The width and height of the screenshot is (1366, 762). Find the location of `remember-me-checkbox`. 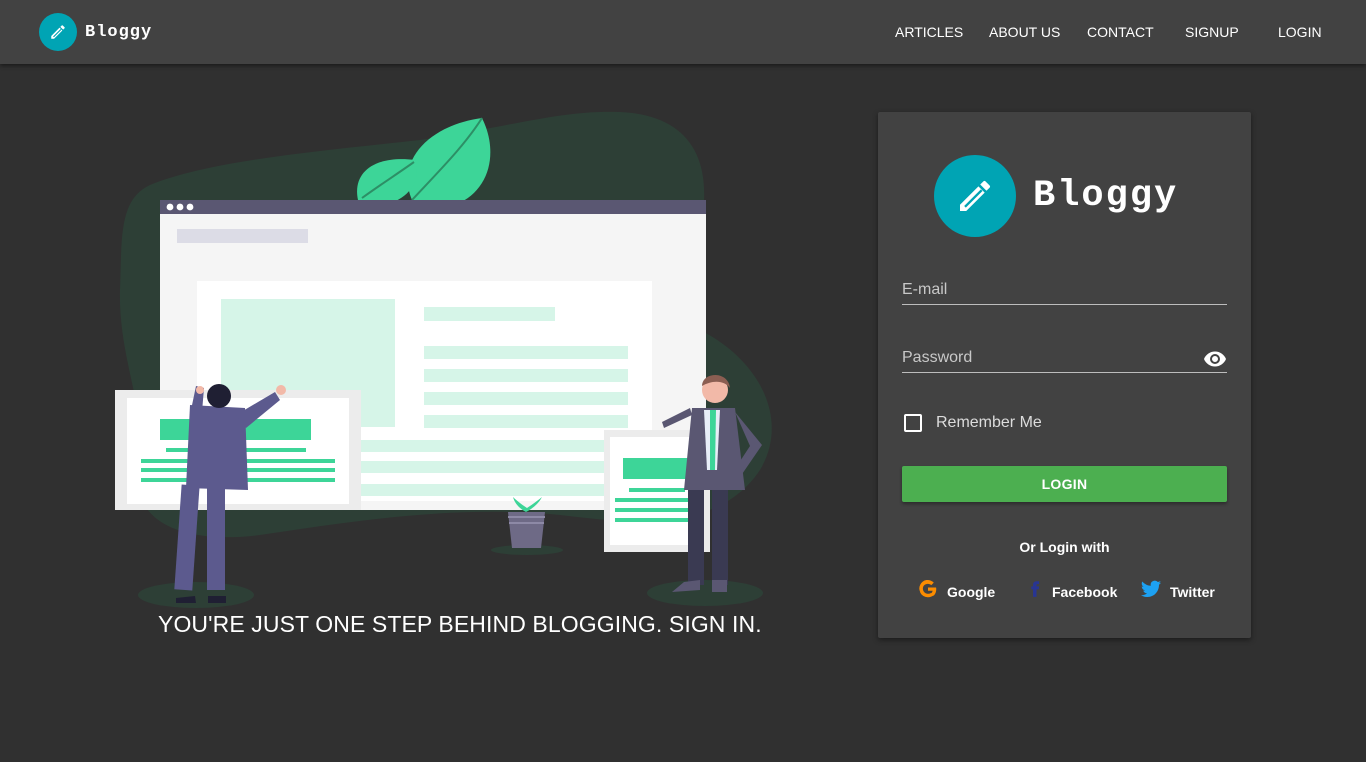

remember-me-checkbox is located at coordinates (913, 423).